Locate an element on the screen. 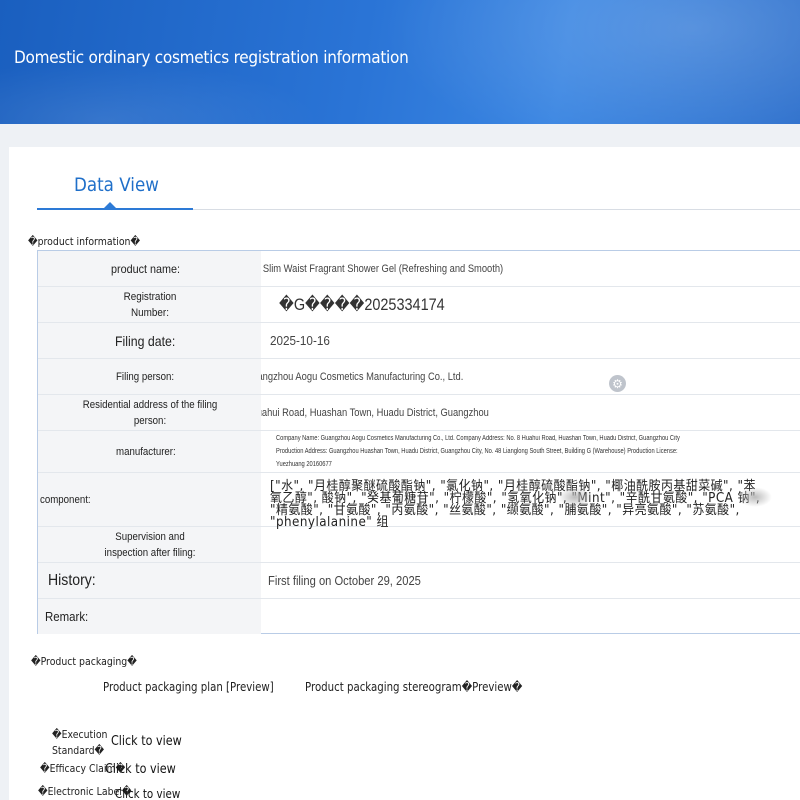 The height and width of the screenshot is (800, 800). row-label: product name: is located at coordinates (149, 268).